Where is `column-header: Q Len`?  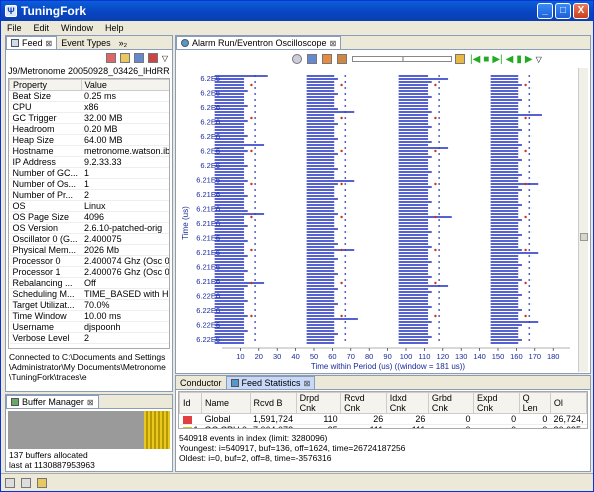 column-header: Q Len is located at coordinates (534, 403).